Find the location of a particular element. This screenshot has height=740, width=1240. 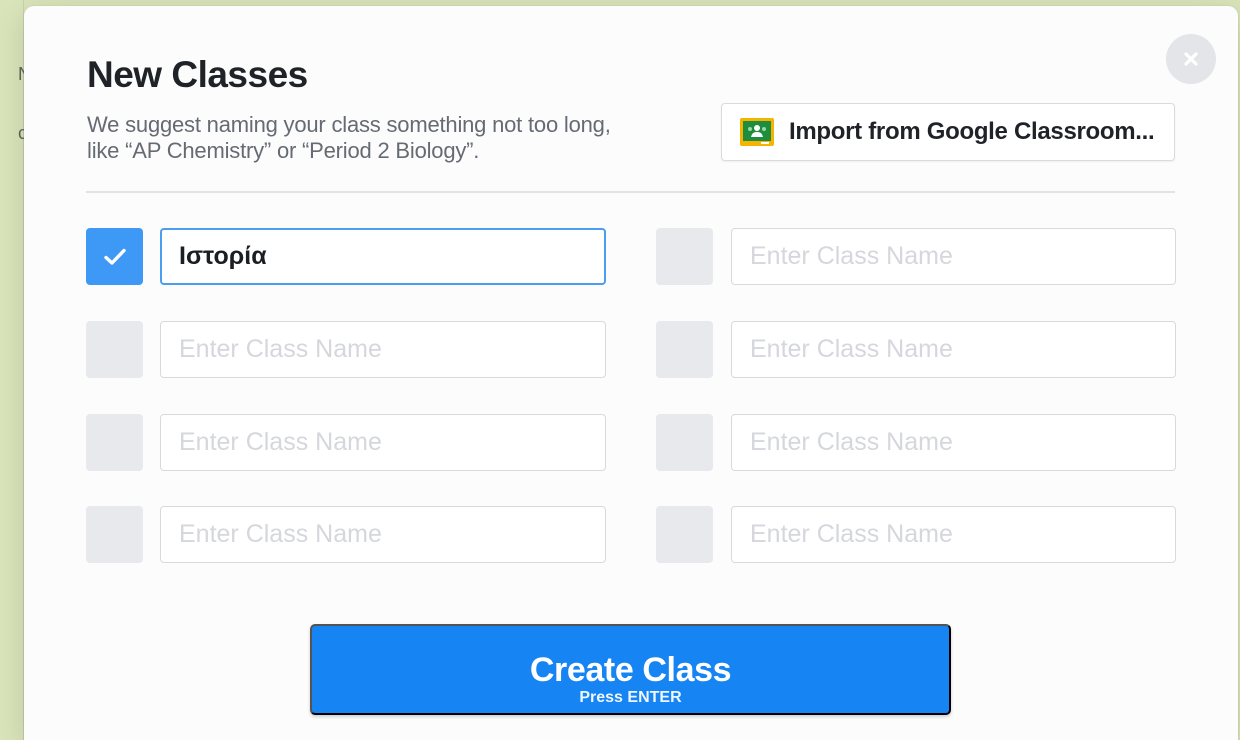

close-button is located at coordinates (1191, 59).